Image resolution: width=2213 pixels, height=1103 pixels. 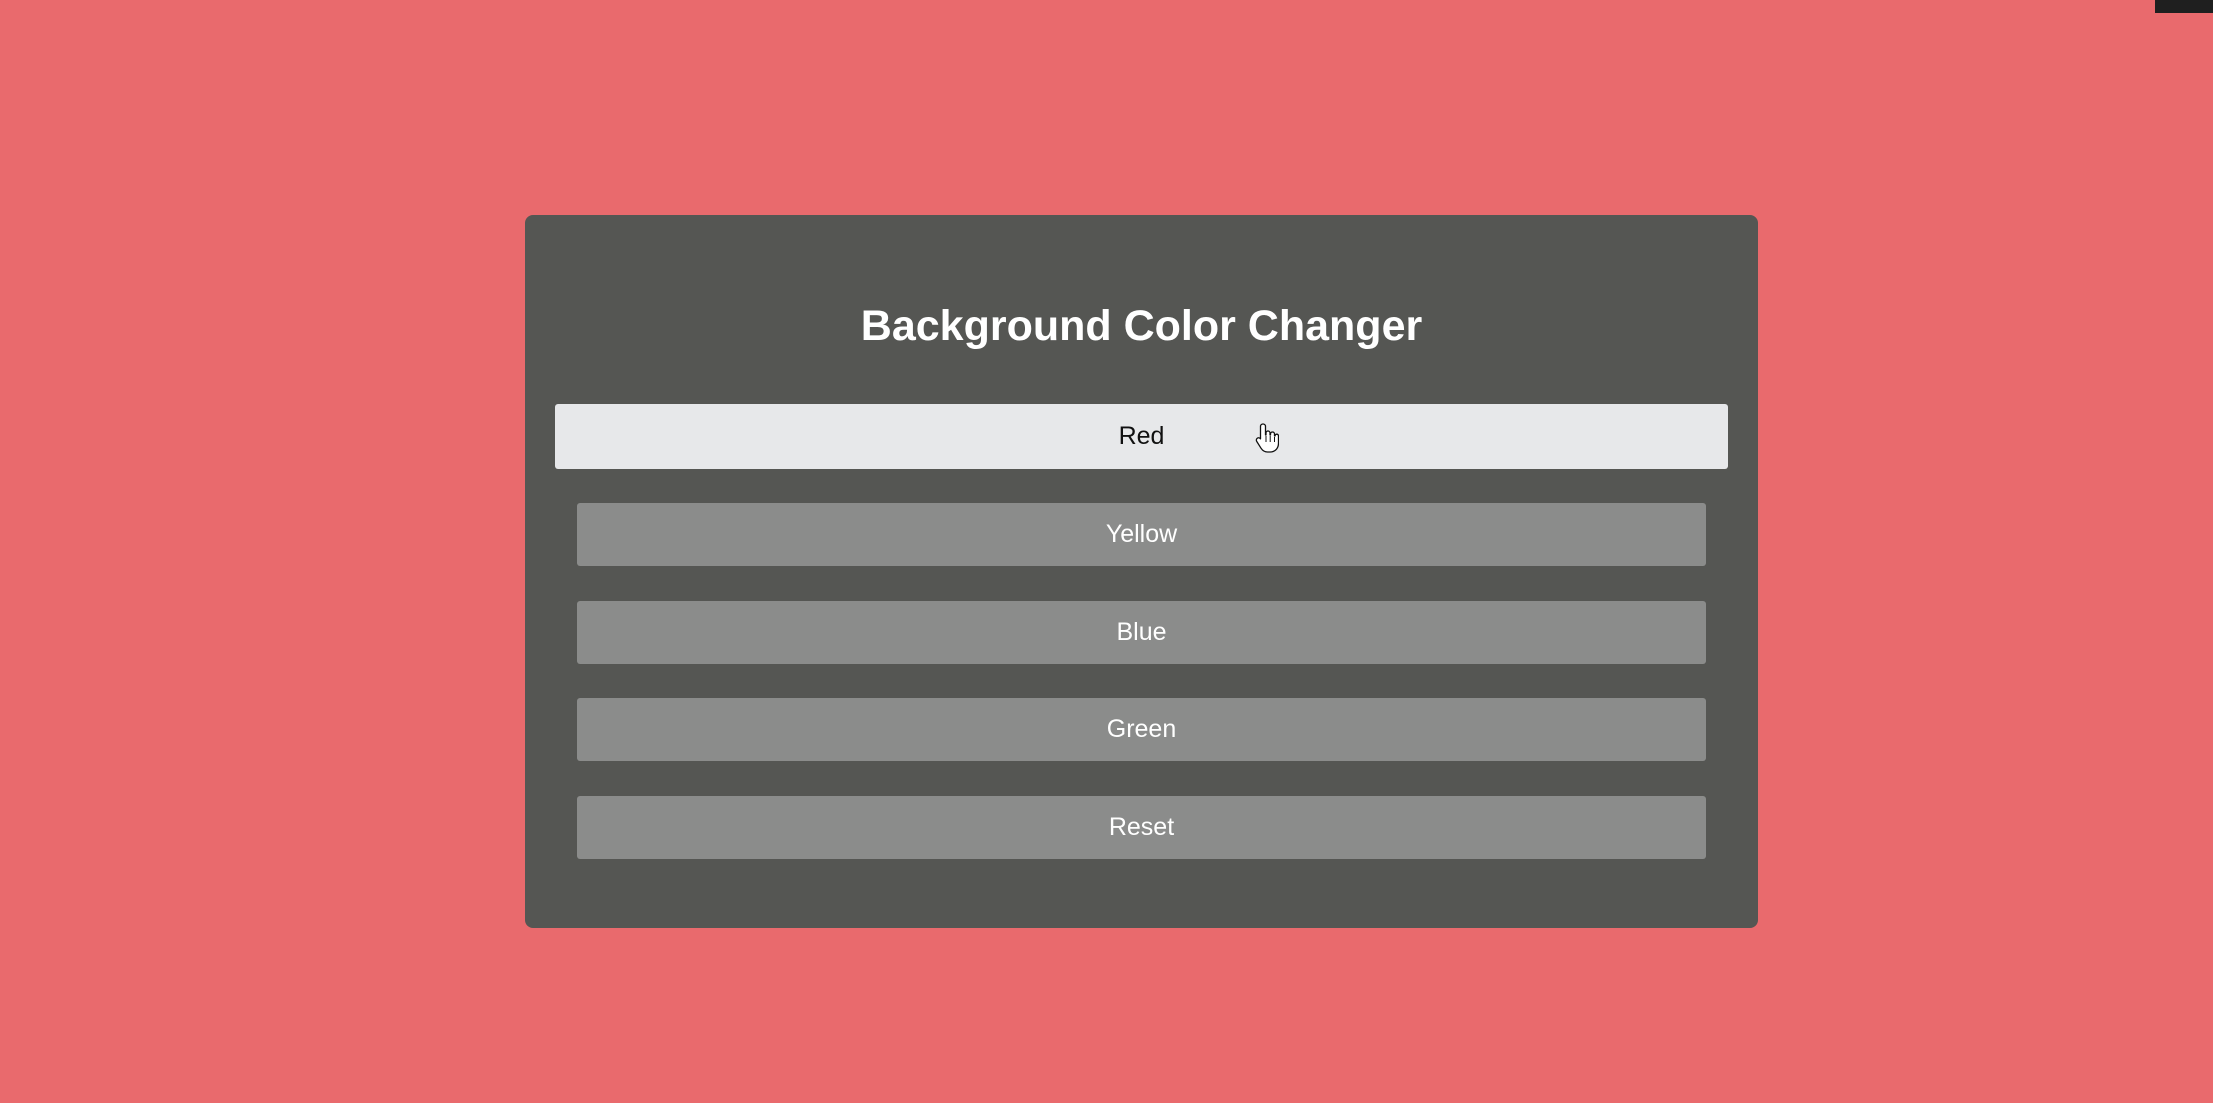 I want to click on page-title: Background Color Changer, so click(x=1141, y=326).